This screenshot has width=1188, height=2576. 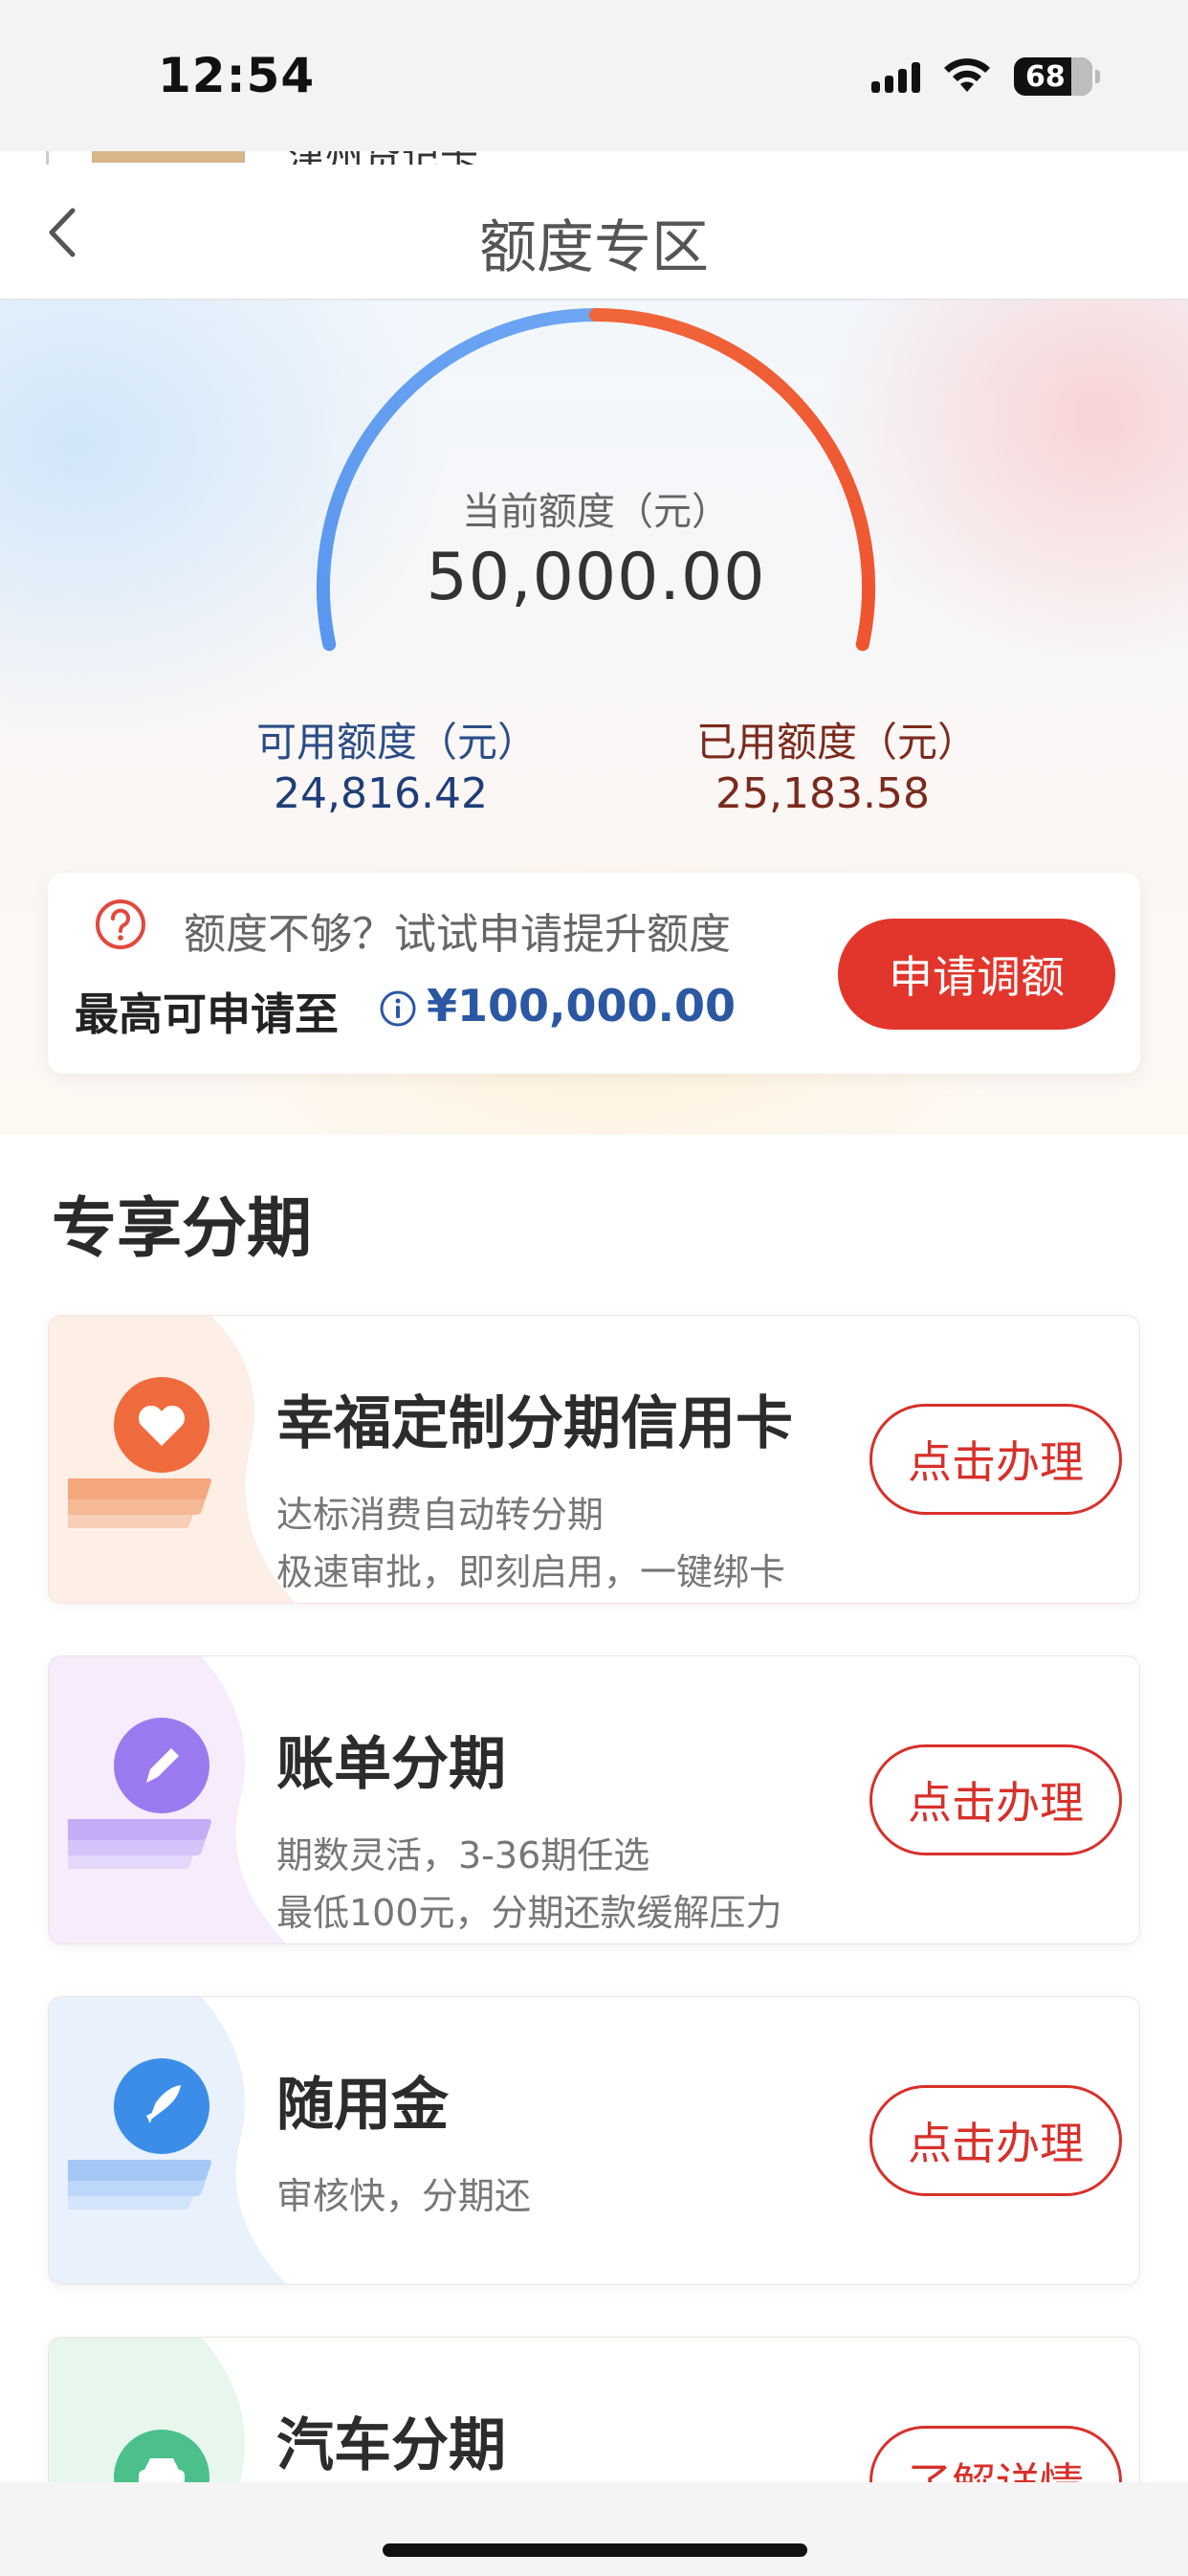 I want to click on max-limit-value: ¥100,000.00, so click(x=582, y=1006).